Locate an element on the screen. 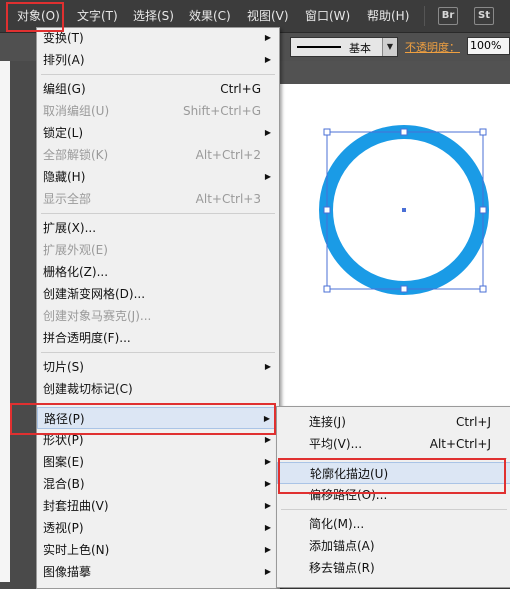  handle-bottom-right is located at coordinates (483, 289).